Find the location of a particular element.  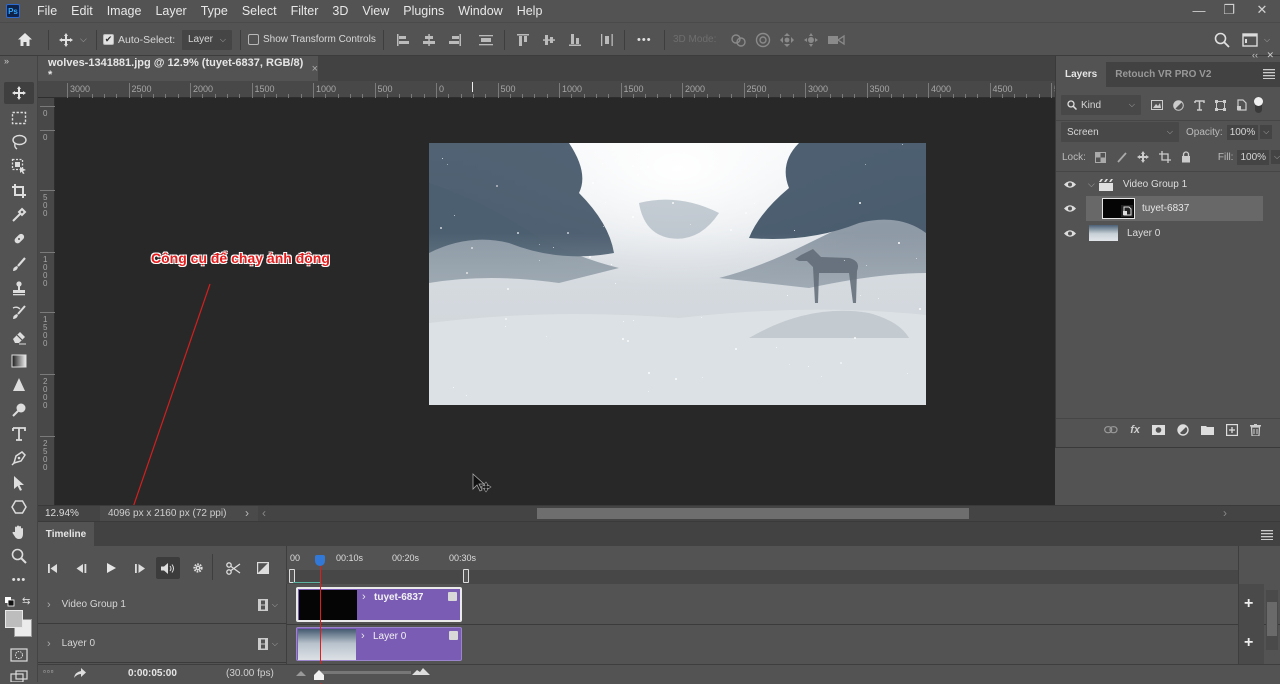

3d-roll-icon is located at coordinates (763, 40).